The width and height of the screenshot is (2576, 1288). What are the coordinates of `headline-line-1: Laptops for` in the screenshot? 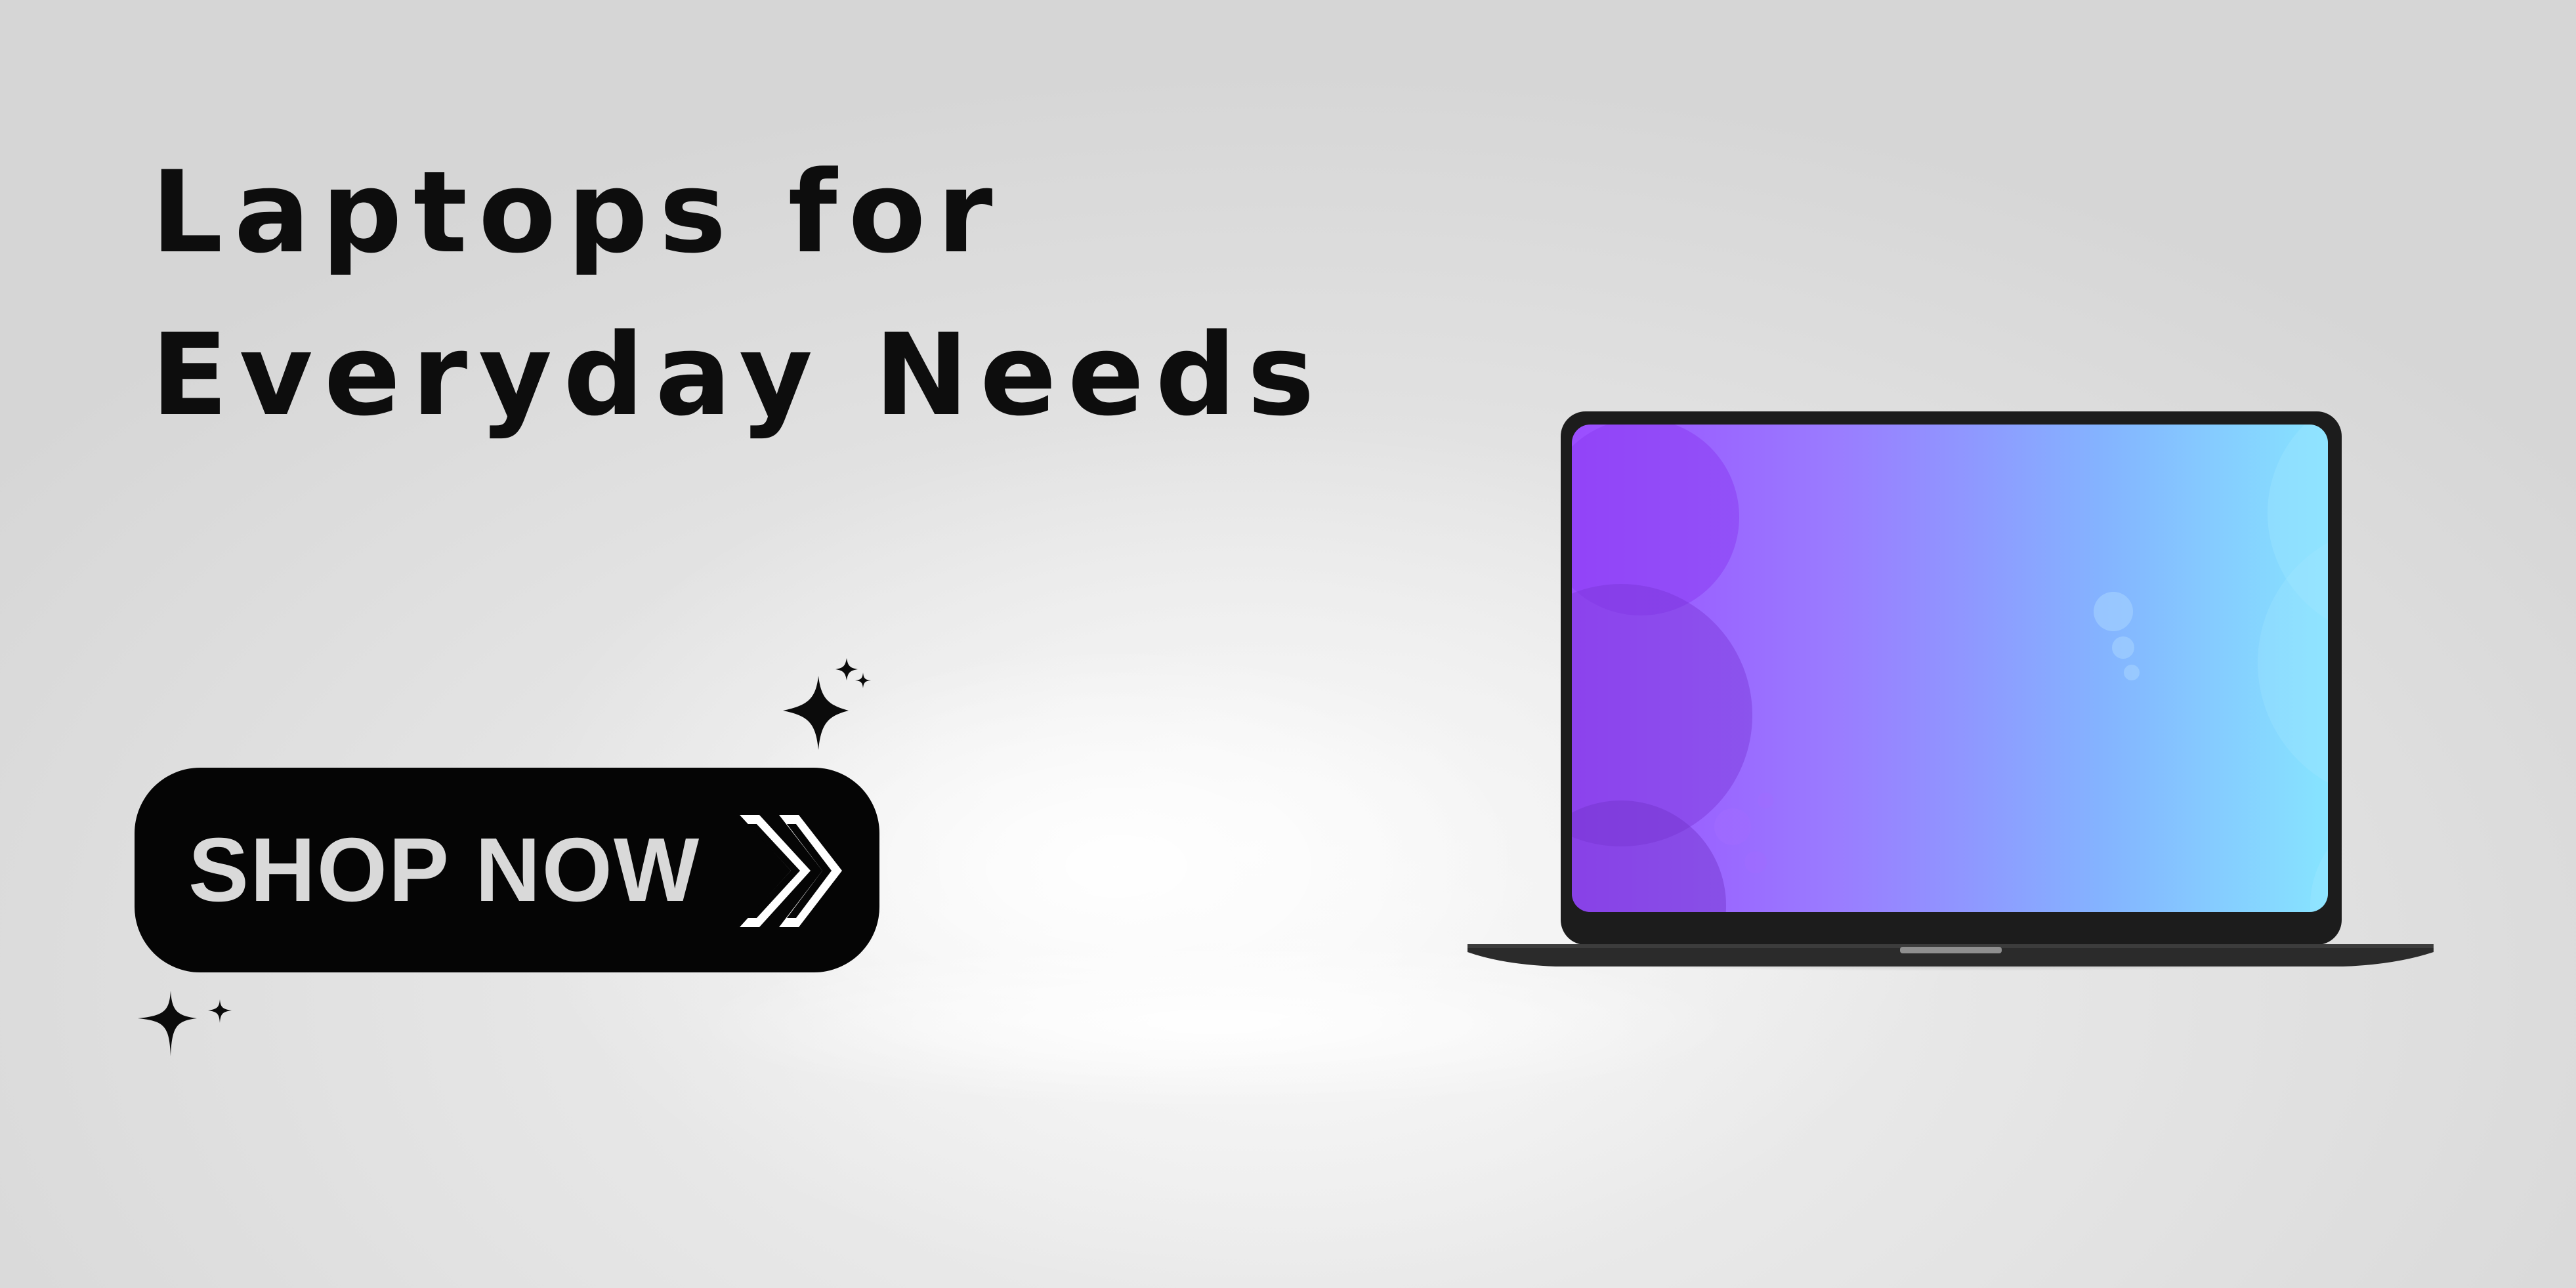 It's located at (577, 212).